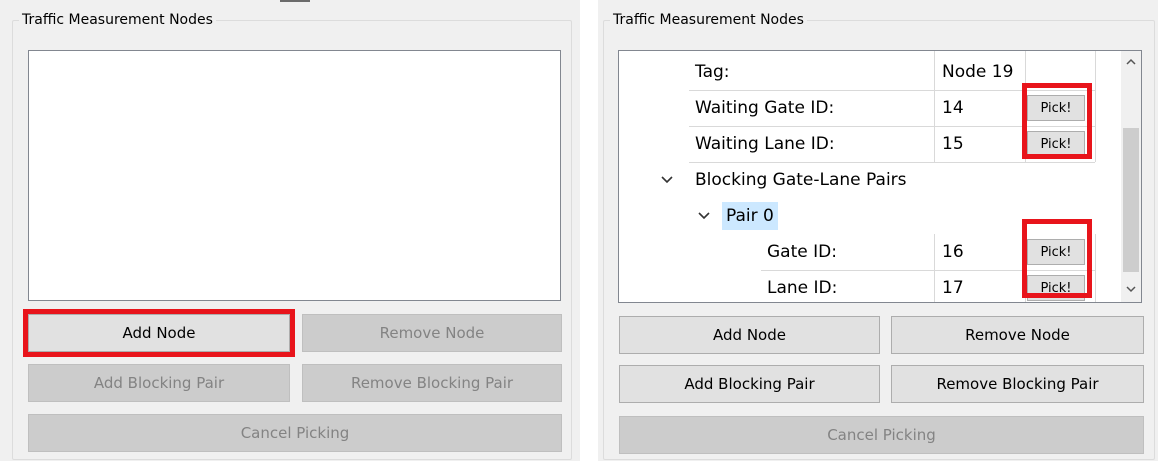 Image resolution: width=1158 pixels, height=461 pixels. I want to click on lane-value: 17, so click(980, 286).